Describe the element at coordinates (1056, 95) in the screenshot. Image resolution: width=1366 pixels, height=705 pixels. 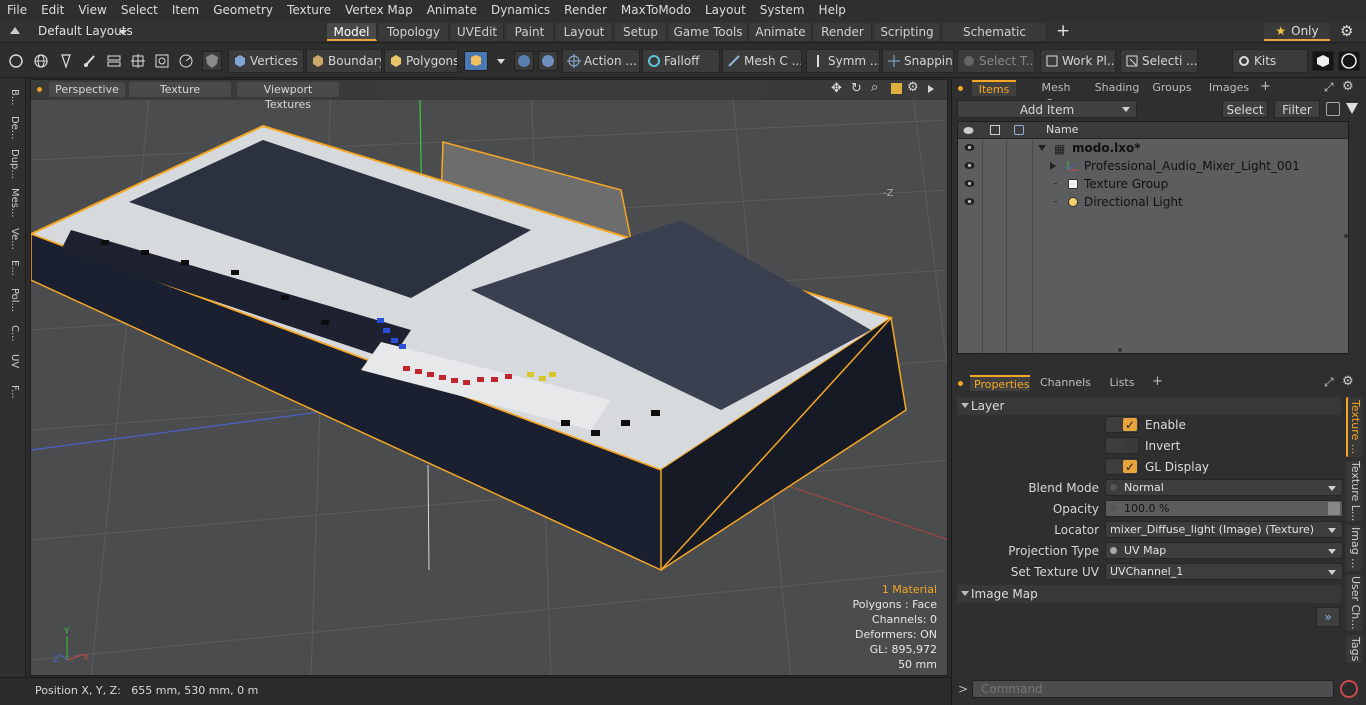
I see `tab-mesh-ops: Mesh Ops` at that location.